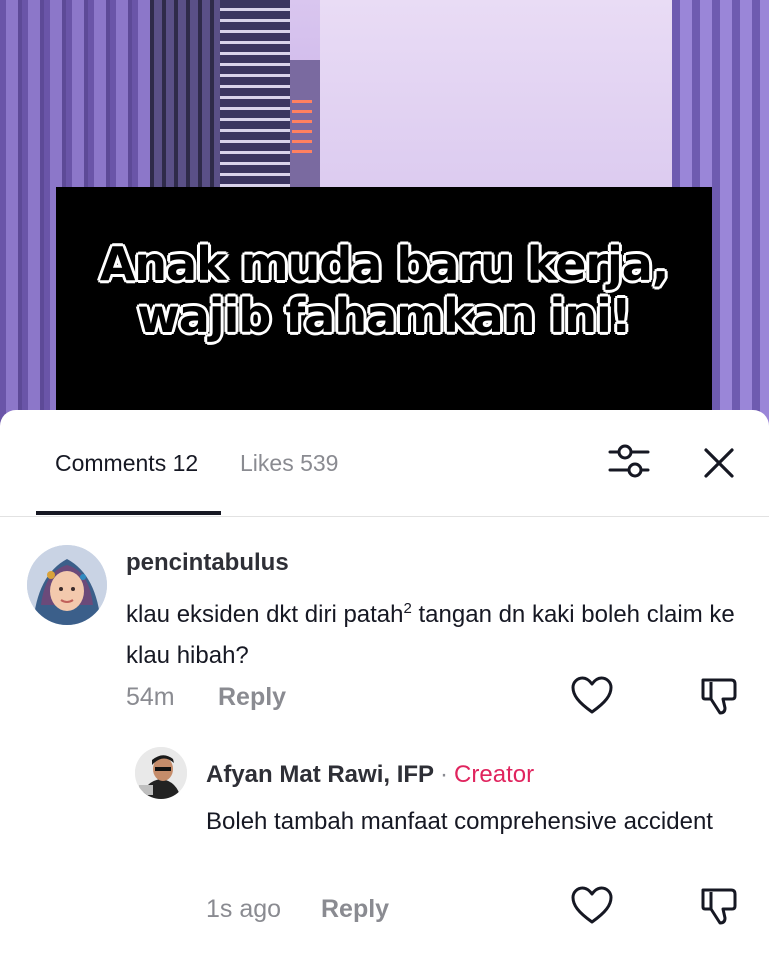 This screenshot has width=769, height=960. What do you see at coordinates (494, 774) in the screenshot?
I see `creator-badge: Creator` at bounding box center [494, 774].